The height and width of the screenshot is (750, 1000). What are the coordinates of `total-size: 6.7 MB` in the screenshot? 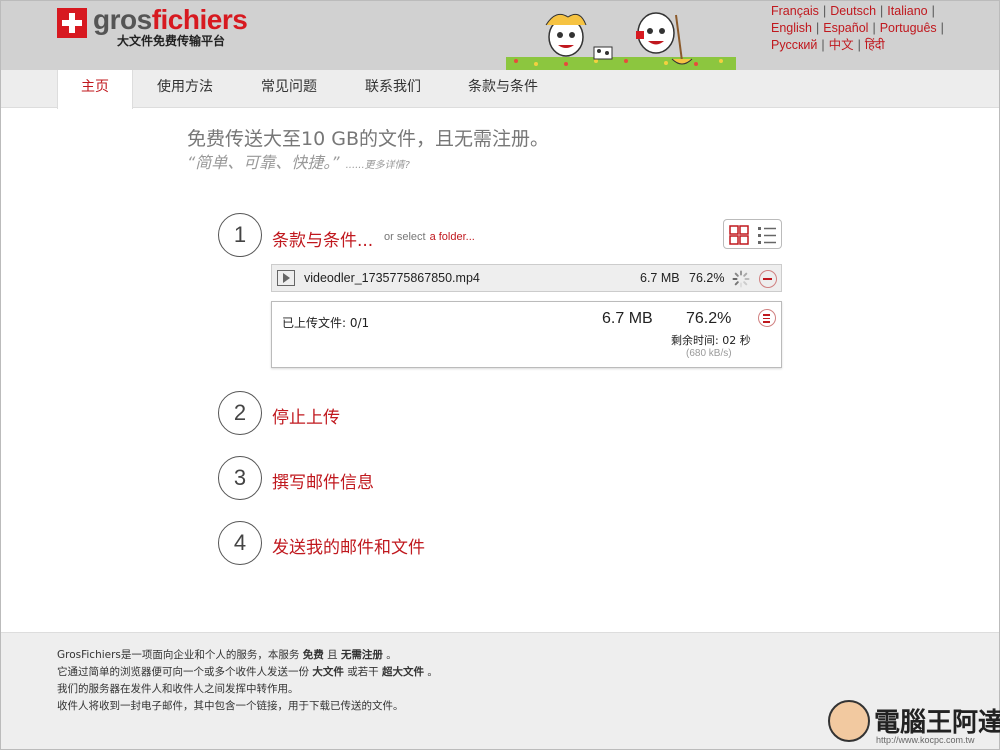 It's located at (627, 318).